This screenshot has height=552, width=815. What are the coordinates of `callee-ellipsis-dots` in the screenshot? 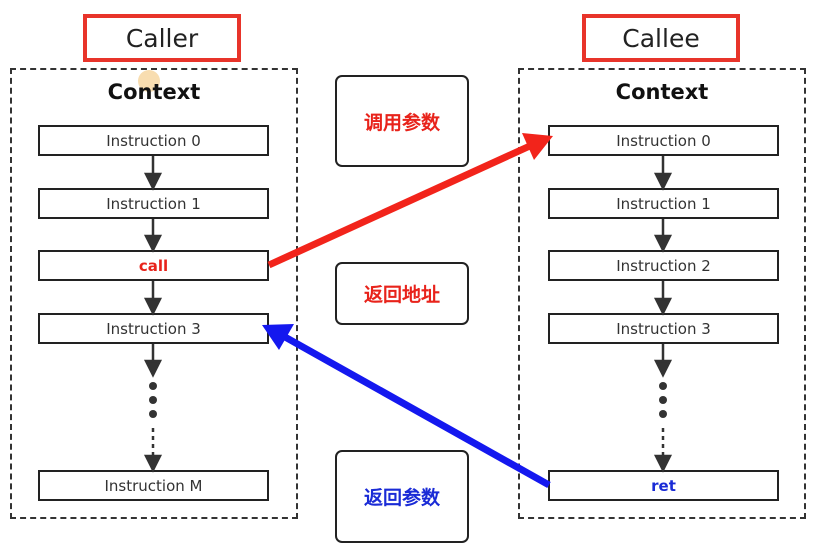 It's located at (663, 400).